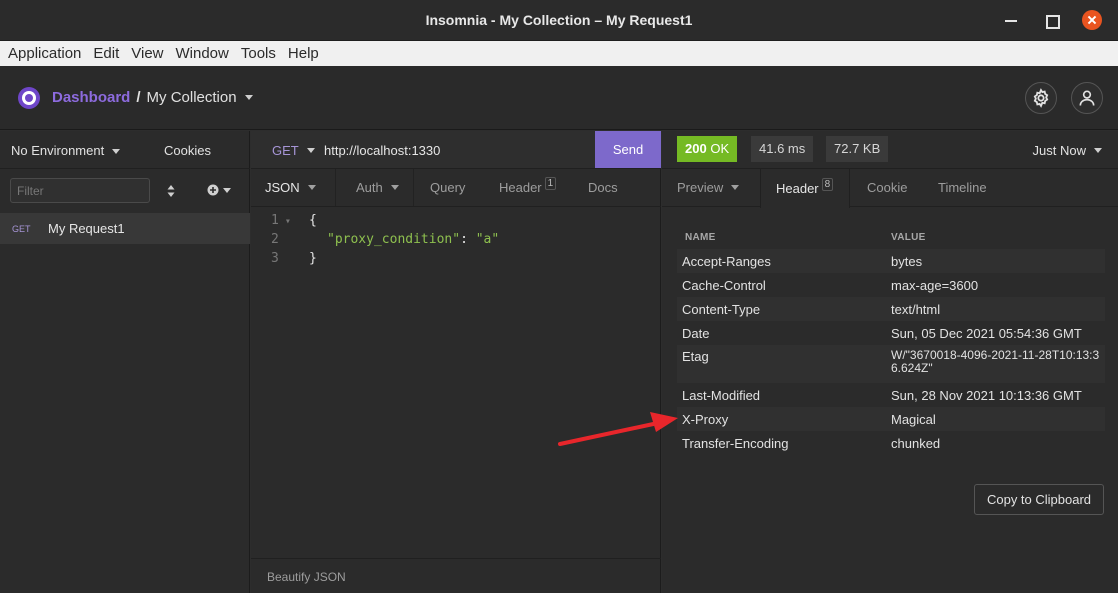  I want to click on url-bar: GET http://localhost:1330 Send, so click(456, 150).